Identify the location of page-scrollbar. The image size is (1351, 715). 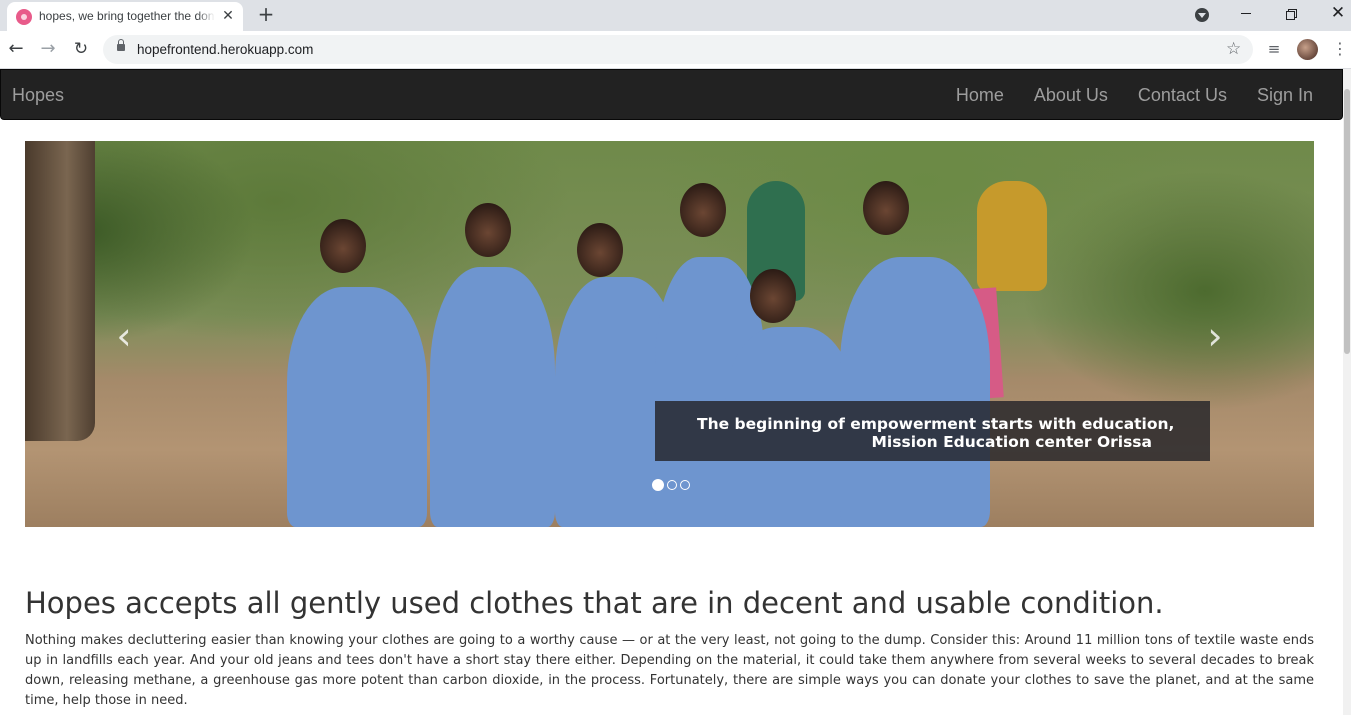
(1347, 392).